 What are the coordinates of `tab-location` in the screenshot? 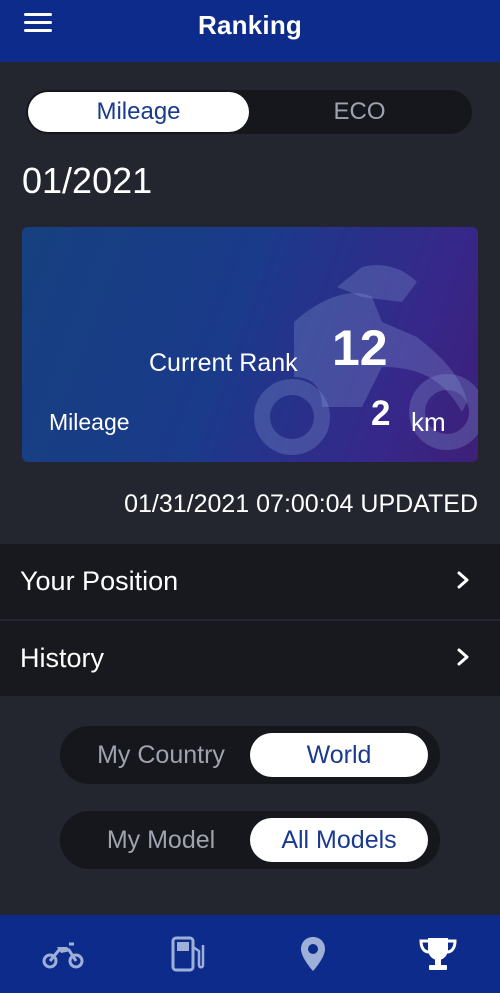 It's located at (312, 954).